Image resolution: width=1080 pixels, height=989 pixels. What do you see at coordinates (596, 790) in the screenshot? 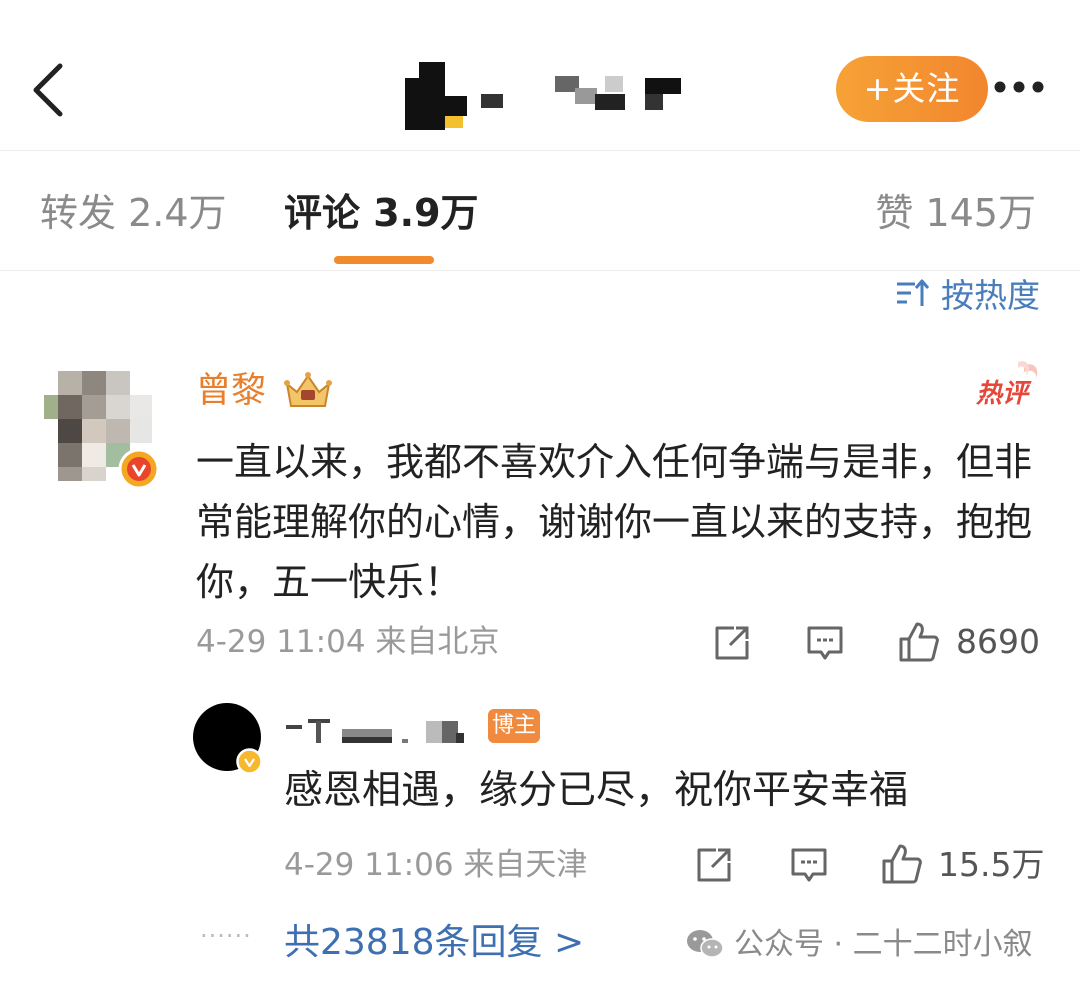
I see `reply-text: 感恩相遇，缘分已尽，祝你平安幸福` at bounding box center [596, 790].